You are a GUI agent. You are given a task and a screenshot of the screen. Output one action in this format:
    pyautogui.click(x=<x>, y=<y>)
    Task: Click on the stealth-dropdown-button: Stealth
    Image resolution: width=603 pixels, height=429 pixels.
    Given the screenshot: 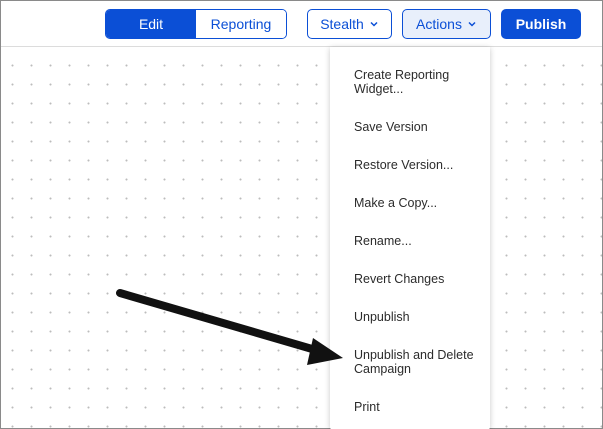 What is the action you would take?
    pyautogui.click(x=349, y=24)
    